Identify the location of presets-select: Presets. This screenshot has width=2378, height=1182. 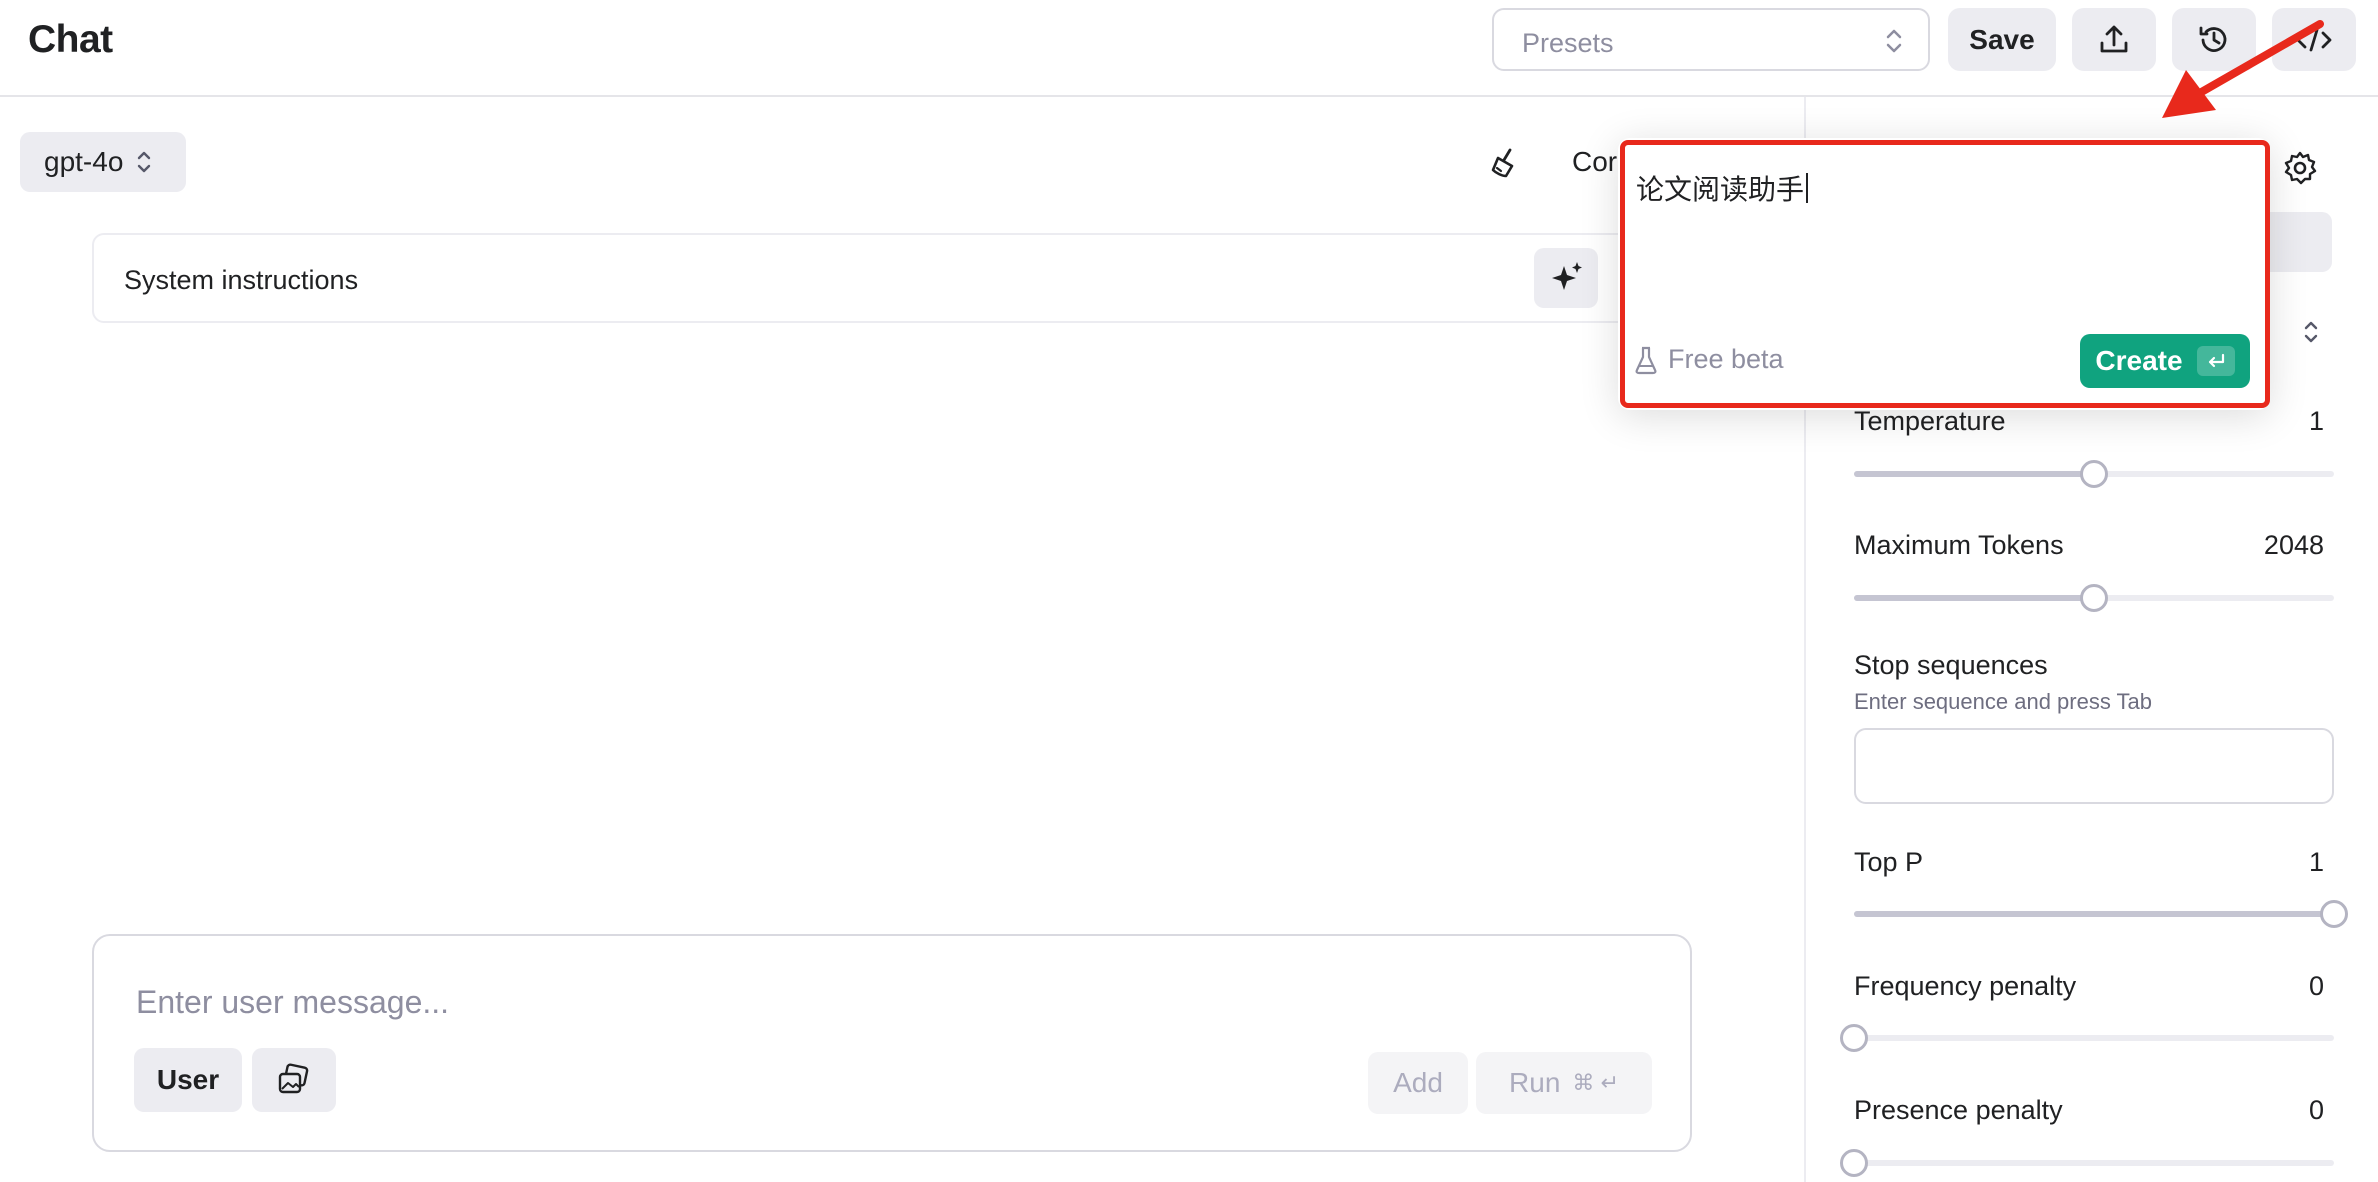
(1711, 39).